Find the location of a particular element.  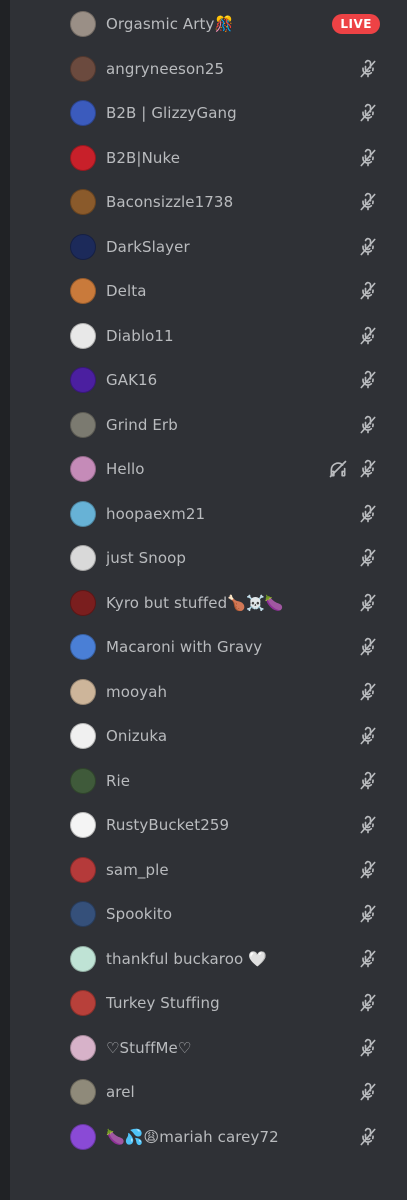

voice-member-row: Hello is located at coordinates (227, 469).